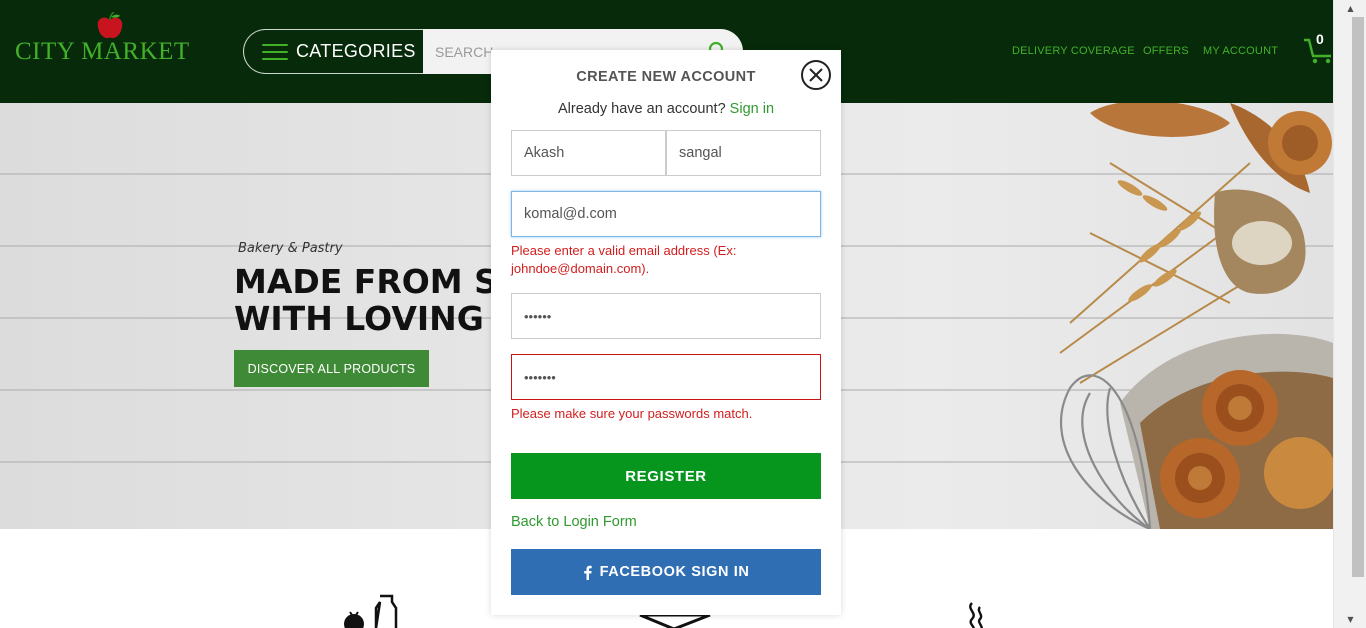  I want to click on scroll-up-arrow-icon: ▲, so click(1350, 8).